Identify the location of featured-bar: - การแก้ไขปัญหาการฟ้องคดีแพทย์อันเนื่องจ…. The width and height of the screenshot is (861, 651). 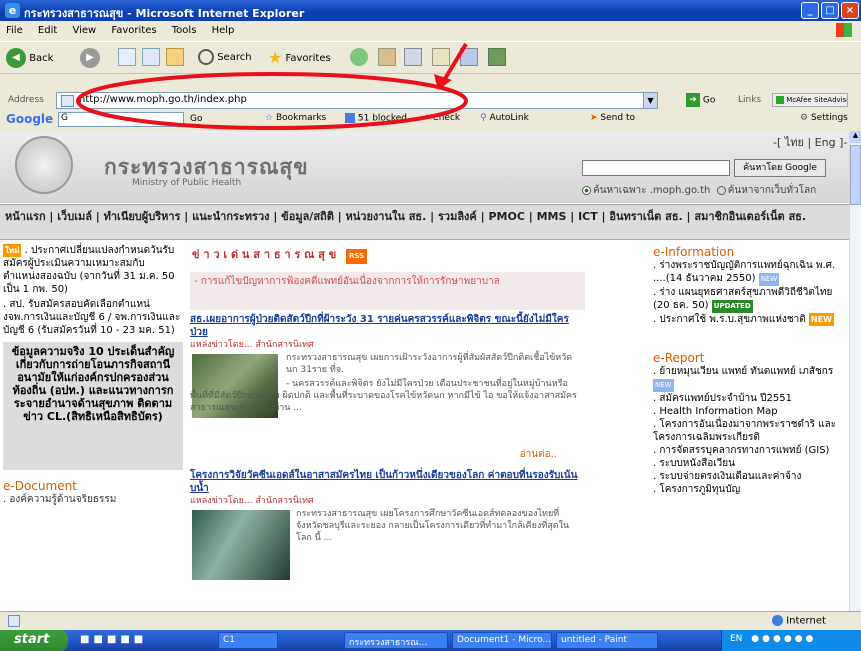
(387, 291).